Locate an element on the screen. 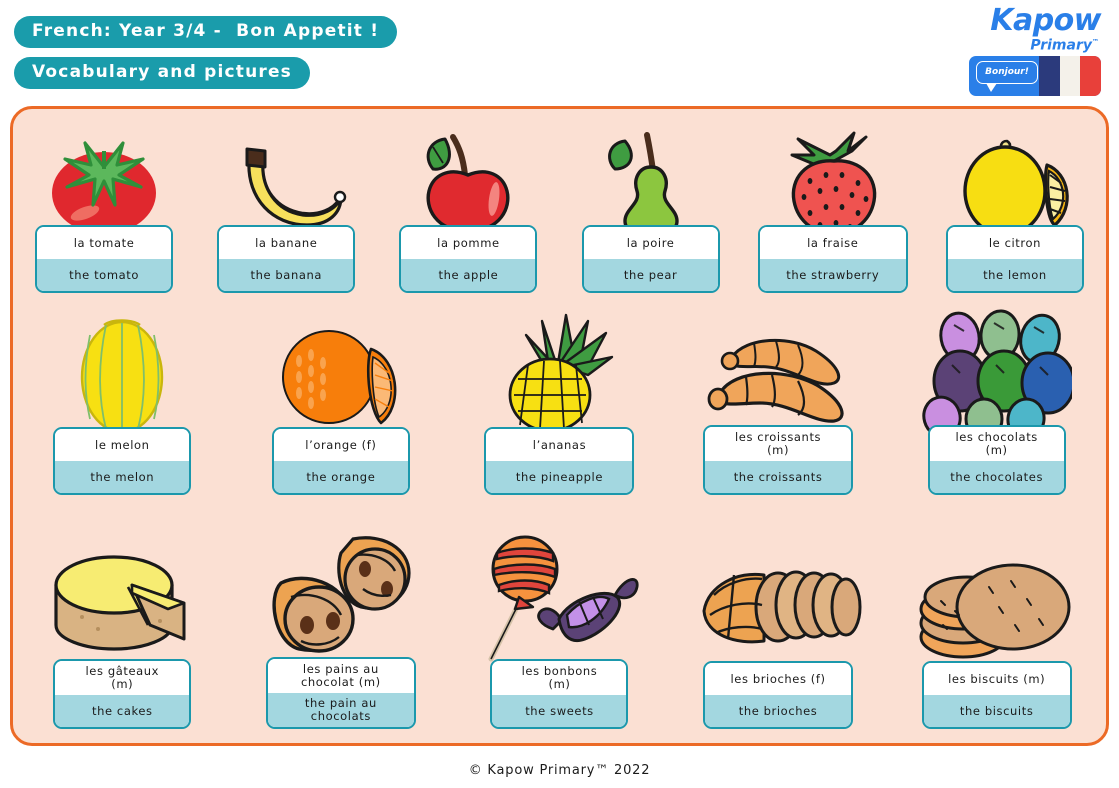 The height and width of the screenshot is (788, 1119). word-label: les biscuits (m) the biscuits is located at coordinates (996, 695).